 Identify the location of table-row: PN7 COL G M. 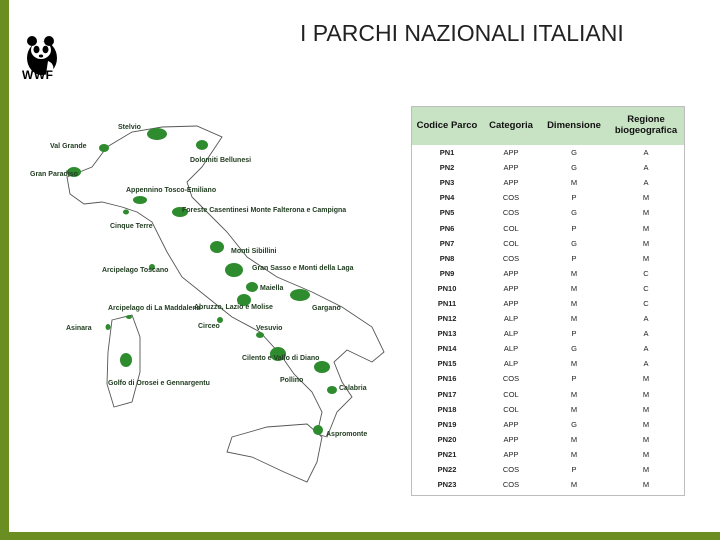
(548, 243).